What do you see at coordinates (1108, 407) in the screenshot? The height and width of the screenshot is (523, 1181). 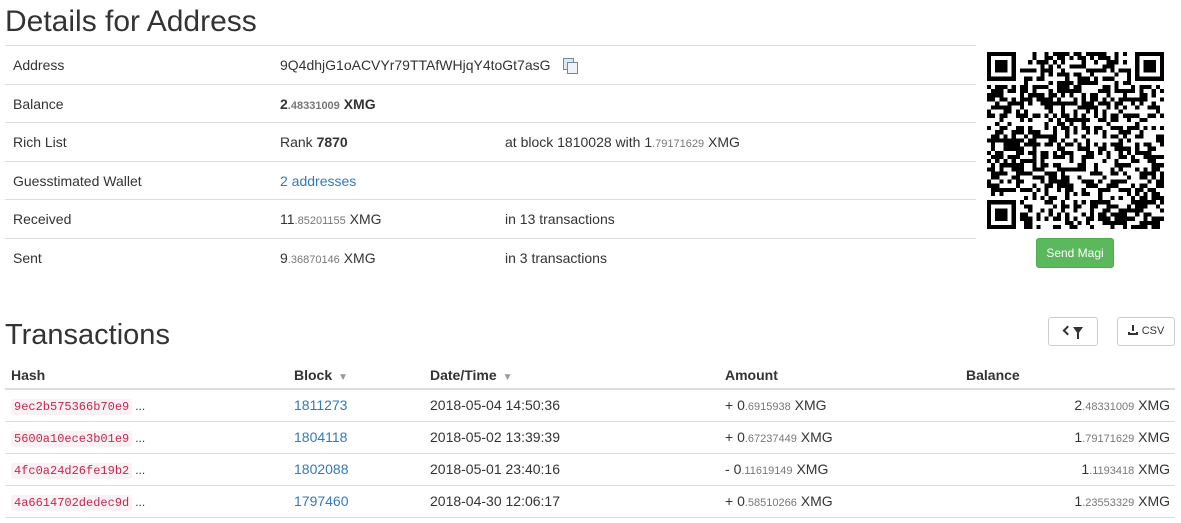 I see `tx-balance-frac: .48331009` at bounding box center [1108, 407].